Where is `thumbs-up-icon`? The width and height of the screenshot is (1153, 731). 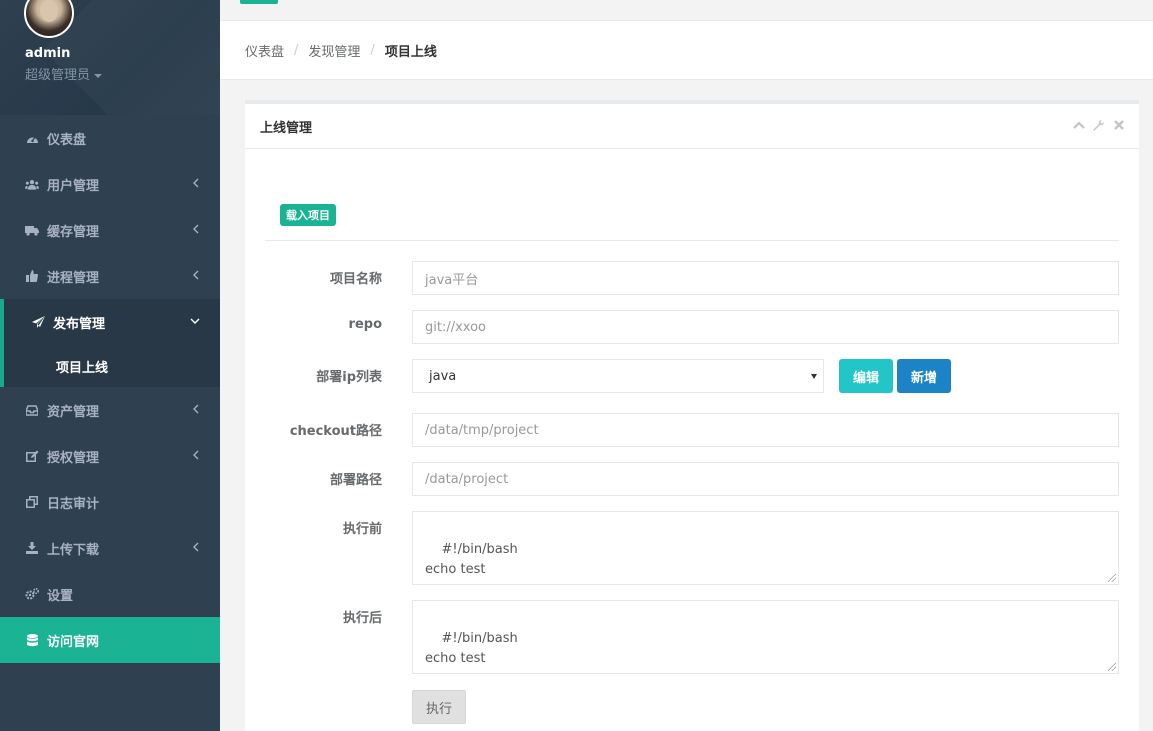 thumbs-up-icon is located at coordinates (32, 276).